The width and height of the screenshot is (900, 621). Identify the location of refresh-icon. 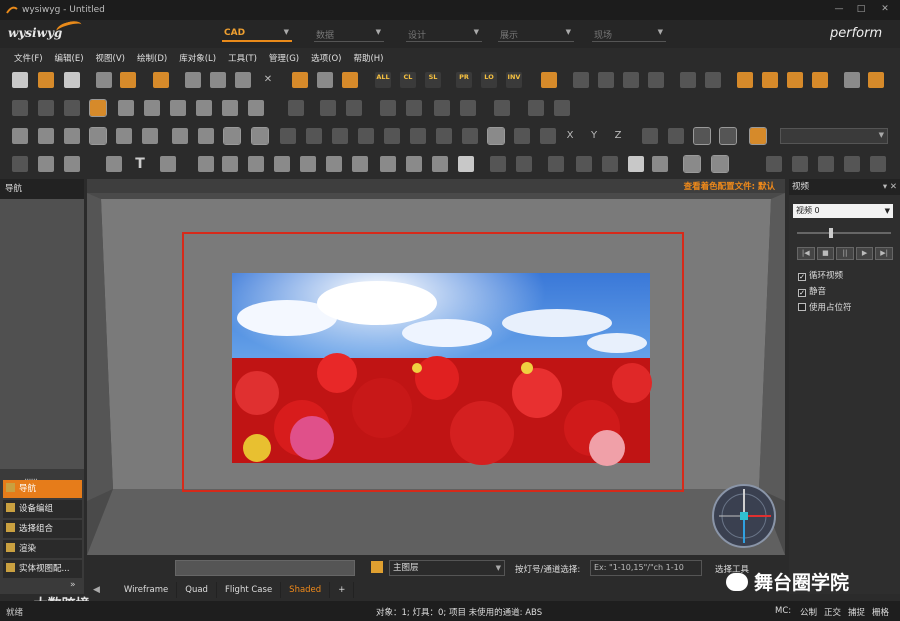
(350, 80).